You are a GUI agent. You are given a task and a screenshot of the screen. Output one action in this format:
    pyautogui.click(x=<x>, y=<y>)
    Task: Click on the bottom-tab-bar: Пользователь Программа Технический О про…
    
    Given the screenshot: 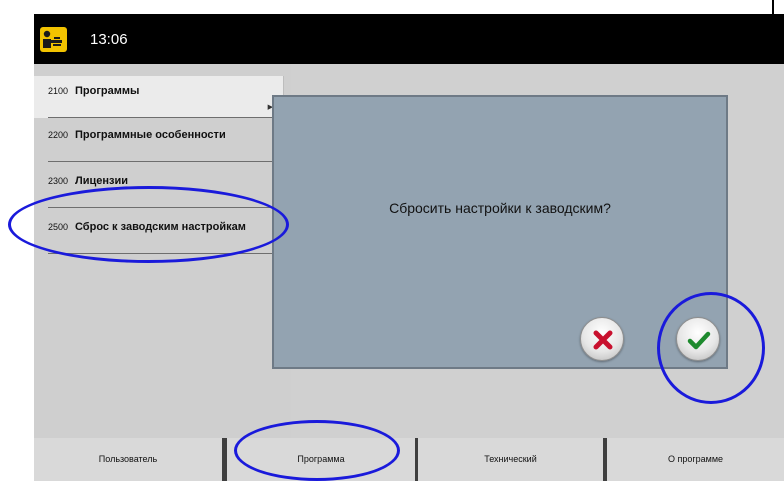 What is the action you would take?
    pyautogui.click(x=409, y=459)
    